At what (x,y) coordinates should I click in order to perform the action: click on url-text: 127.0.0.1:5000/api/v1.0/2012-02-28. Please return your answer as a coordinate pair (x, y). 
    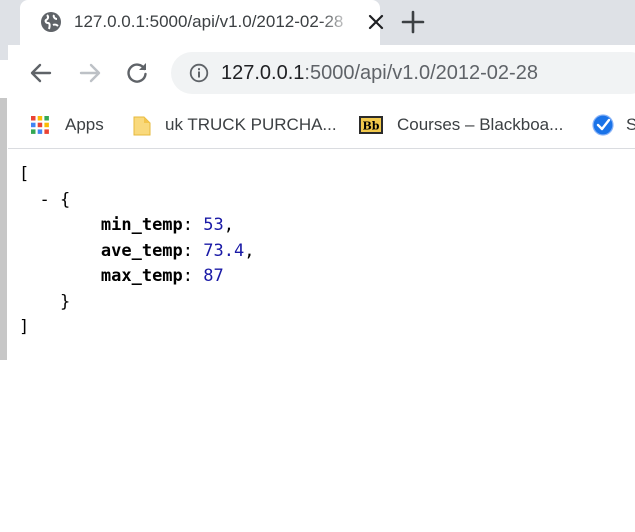
    Looking at the image, I should click on (379, 73).